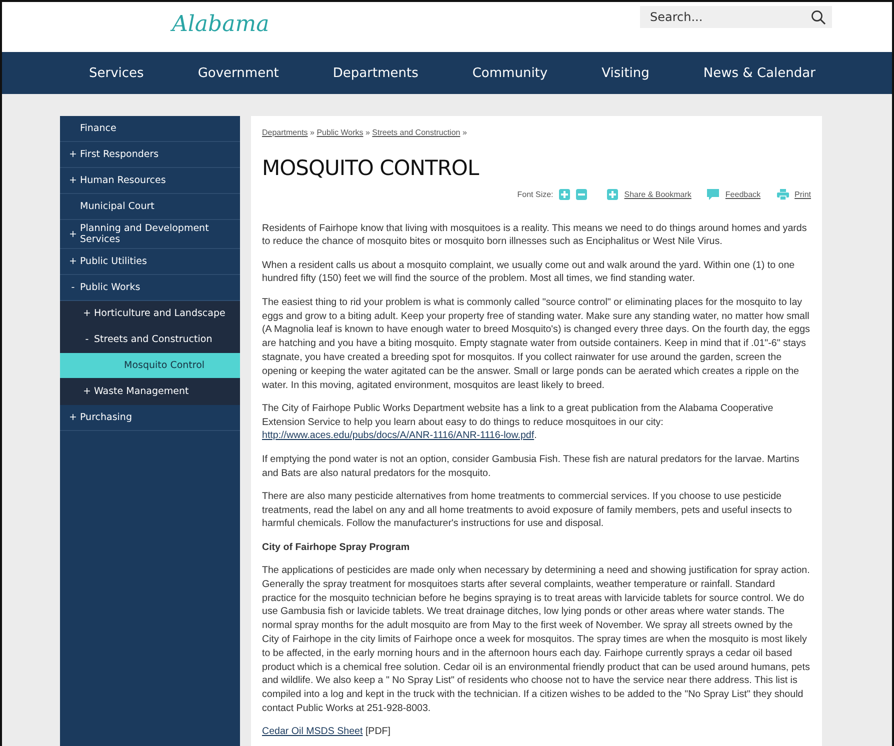 Image resolution: width=894 pixels, height=746 pixels. Describe the element at coordinates (150, 129) in the screenshot. I see `sidebar-item: Finance` at that location.